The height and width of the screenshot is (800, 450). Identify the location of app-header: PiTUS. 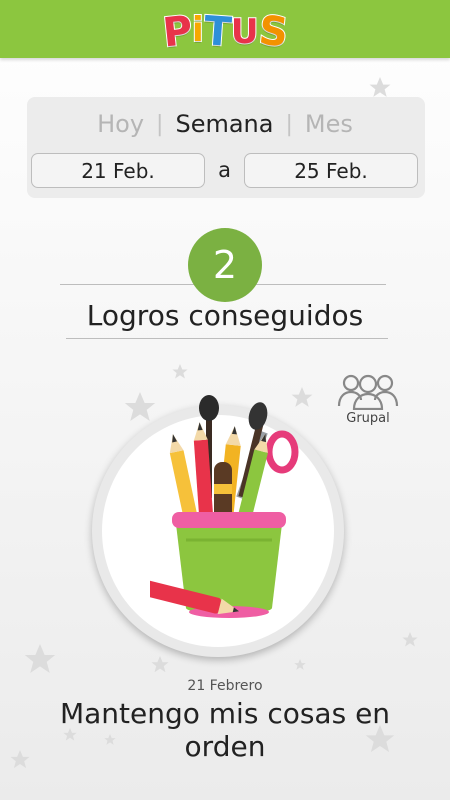
(225, 29).